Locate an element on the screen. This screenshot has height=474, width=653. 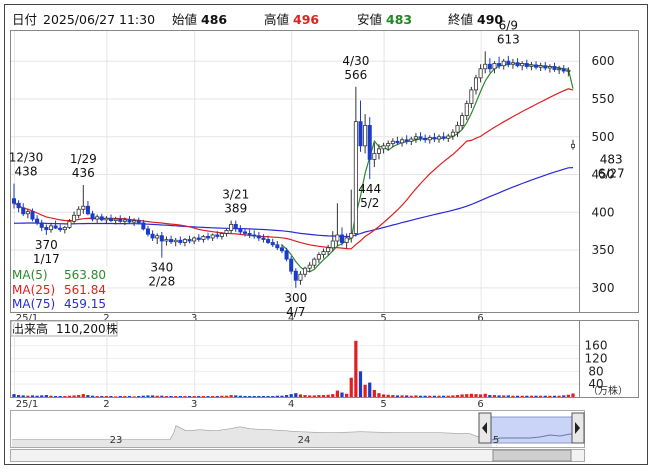
scrollbar-thumb is located at coordinates (532, 455).